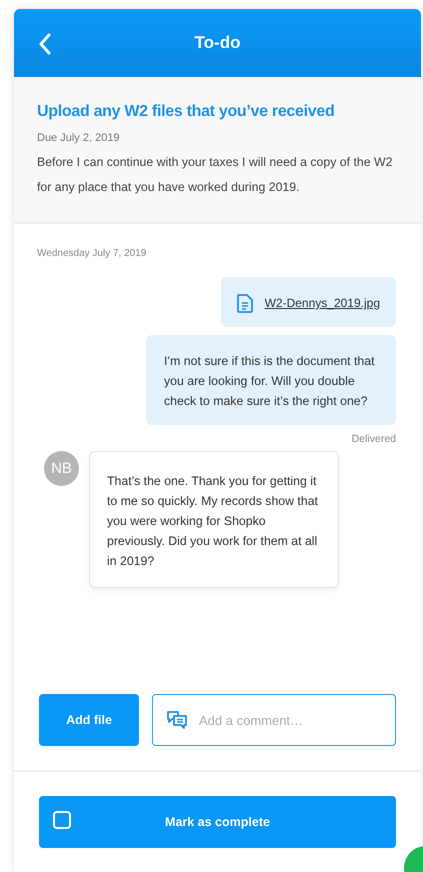 The image size is (423, 872). Describe the element at coordinates (45, 44) in the screenshot. I see `back-icon` at that location.